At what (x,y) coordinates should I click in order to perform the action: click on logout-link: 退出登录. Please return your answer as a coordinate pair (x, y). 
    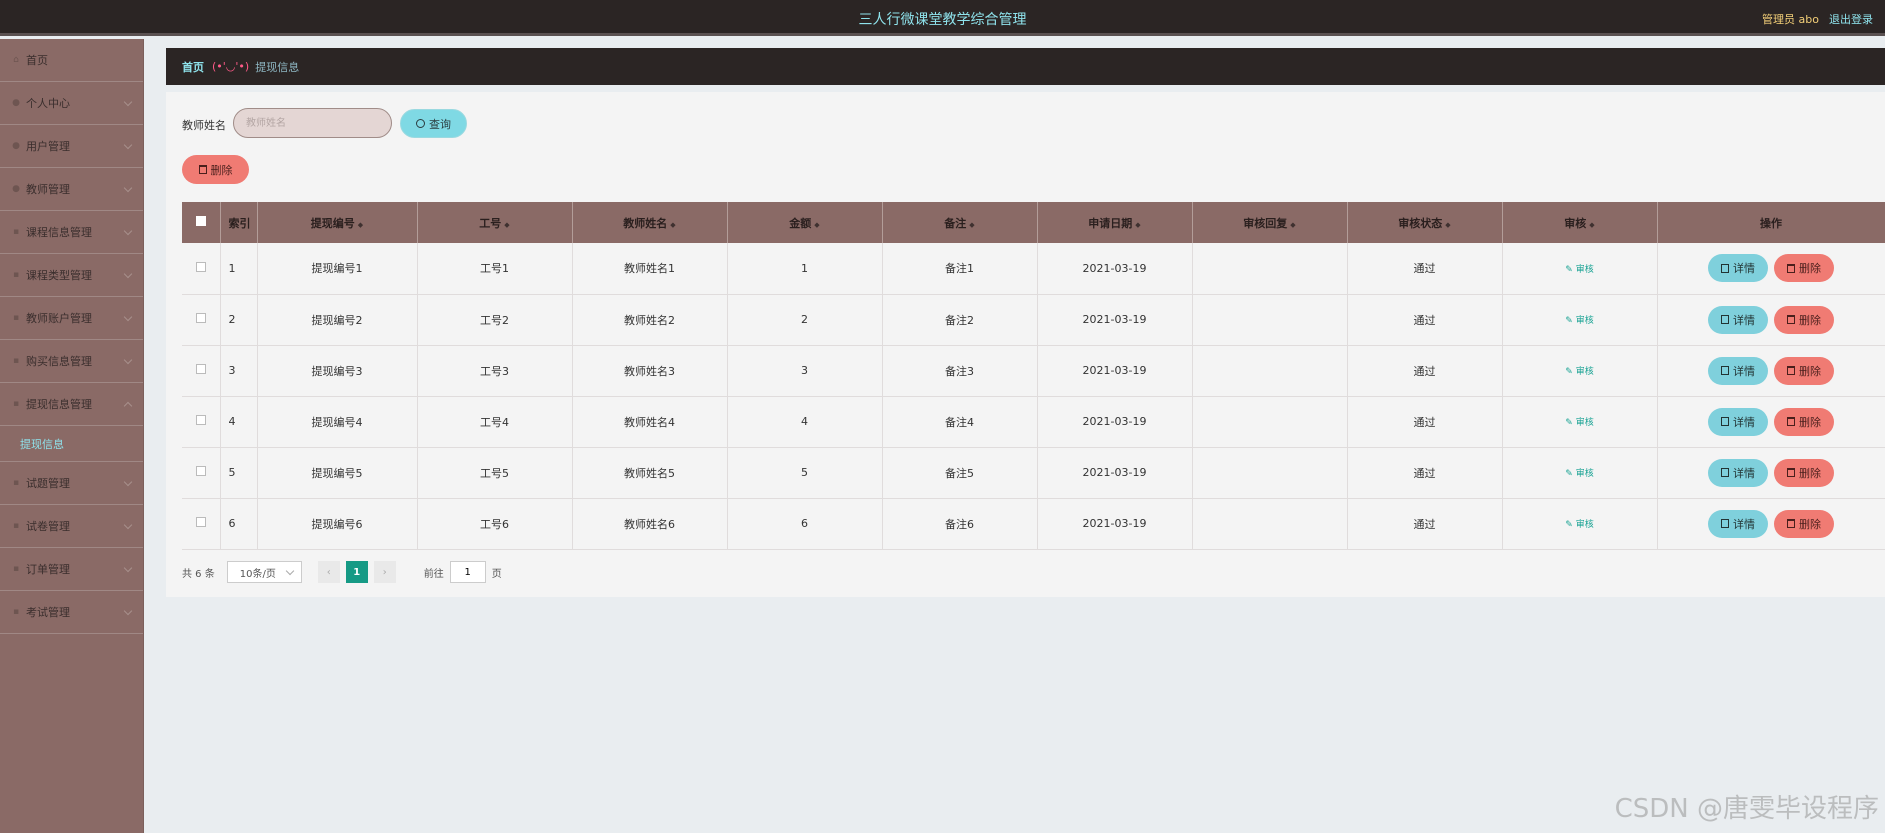
    Looking at the image, I should click on (1857, 19).